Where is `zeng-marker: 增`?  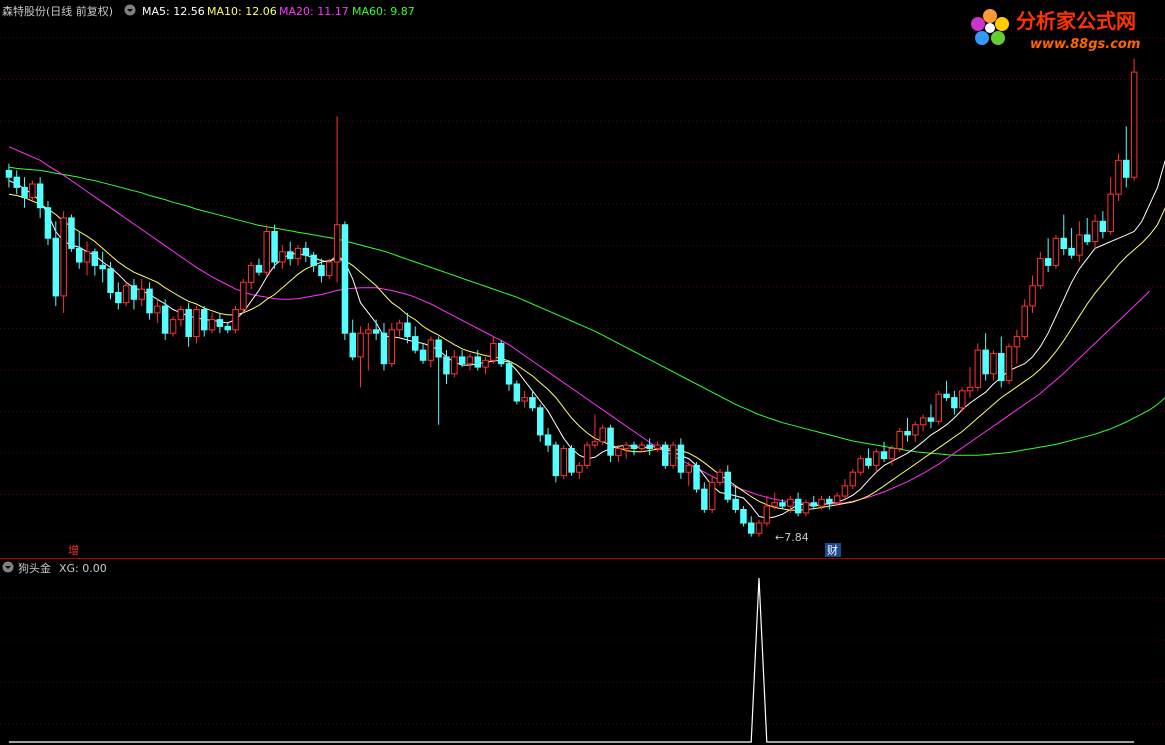
zeng-marker: 增 is located at coordinates (73, 550).